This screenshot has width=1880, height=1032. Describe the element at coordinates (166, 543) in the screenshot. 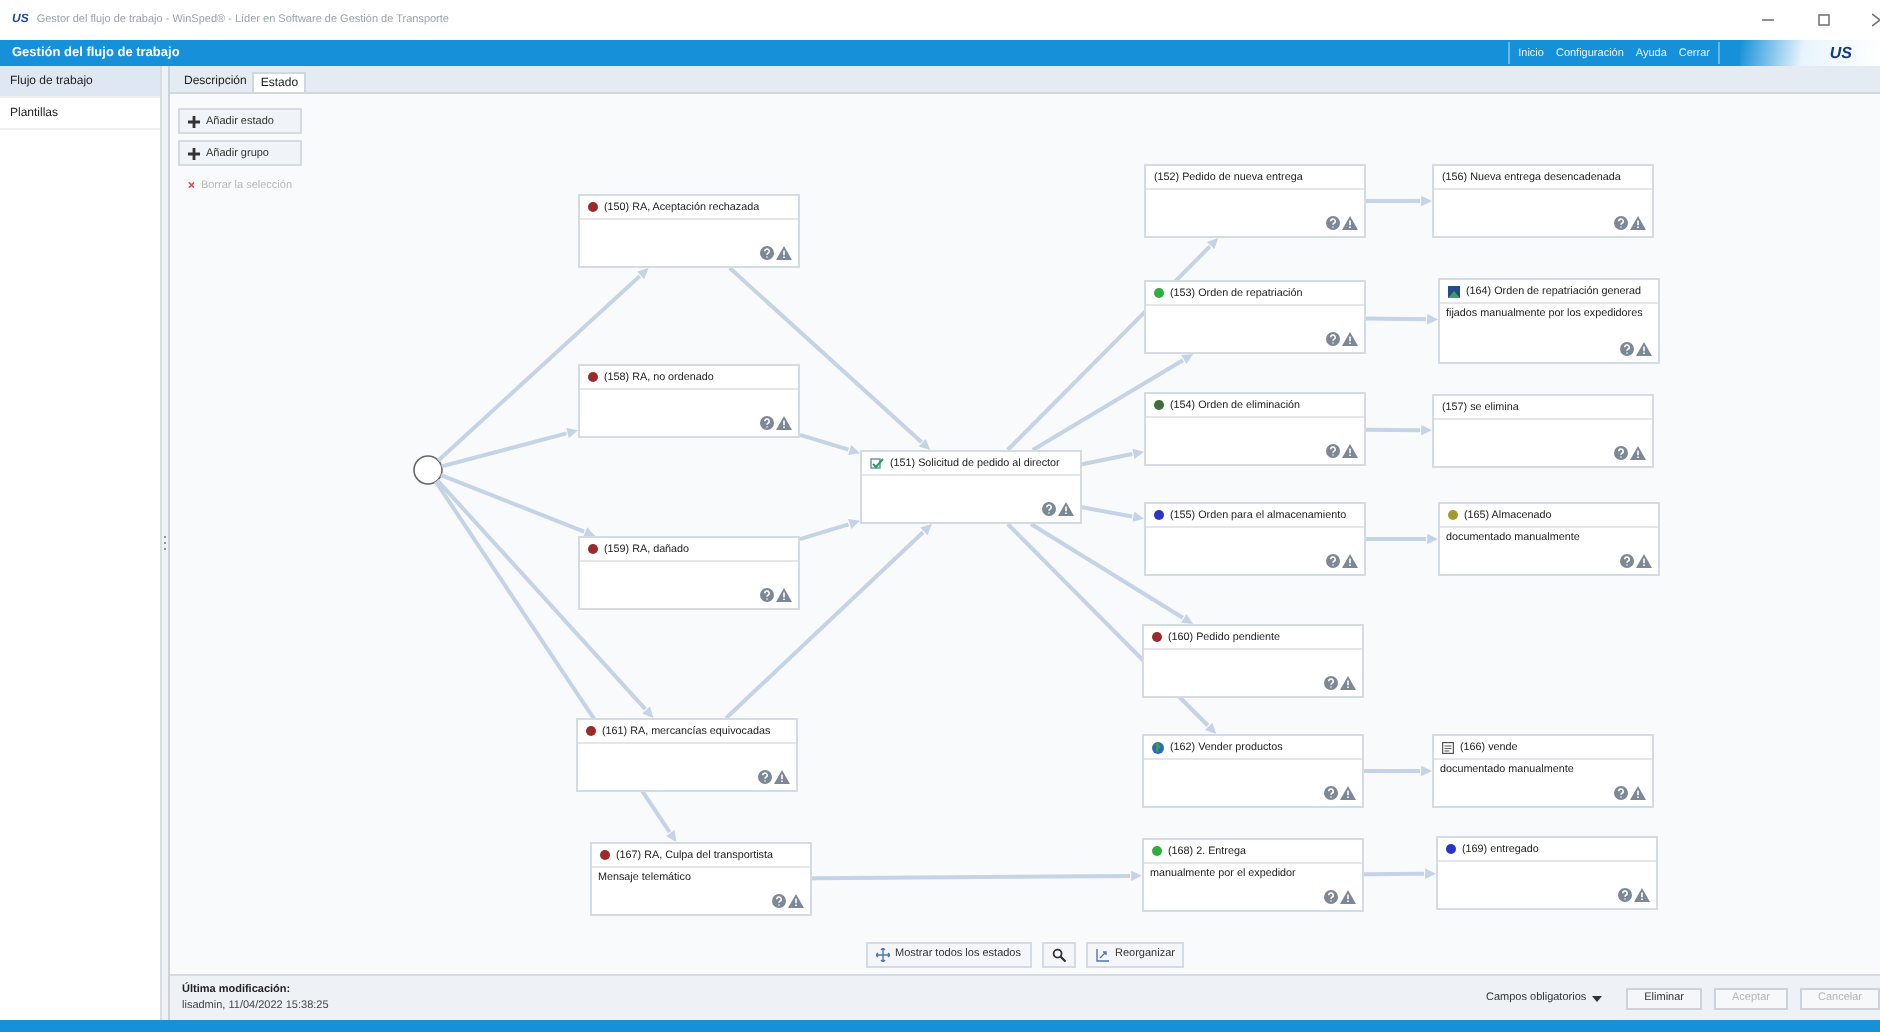

I see `splitter-handle` at that location.